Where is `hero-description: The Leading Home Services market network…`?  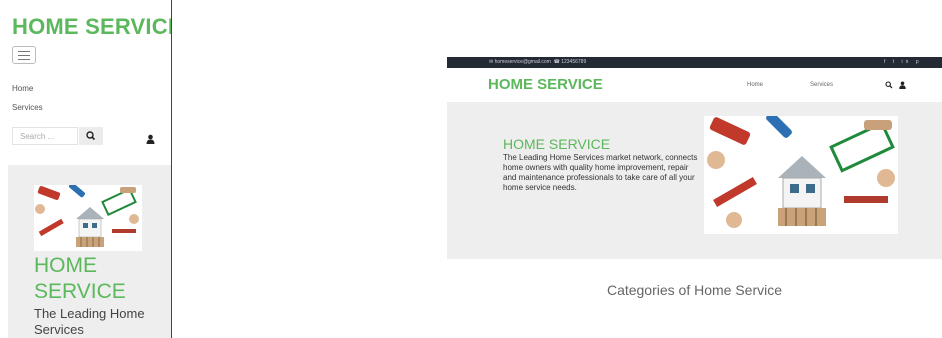 hero-description: The Leading Home Services market network… is located at coordinates (600, 172).